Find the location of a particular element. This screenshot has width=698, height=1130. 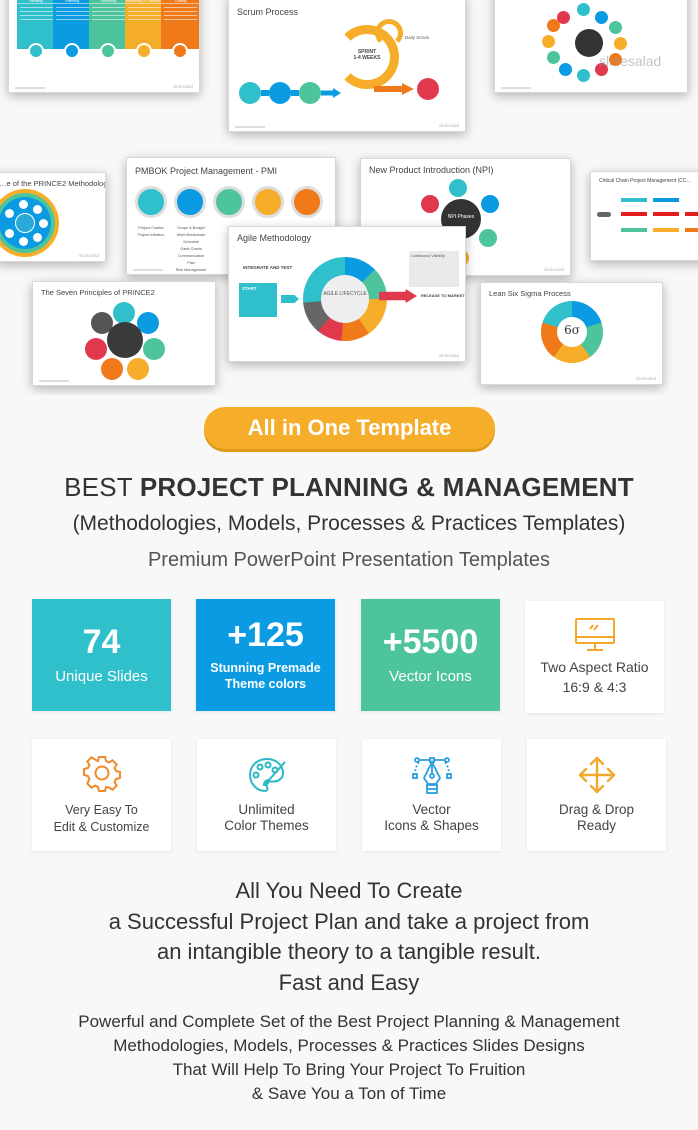

monitor-icon is located at coordinates (594, 634).